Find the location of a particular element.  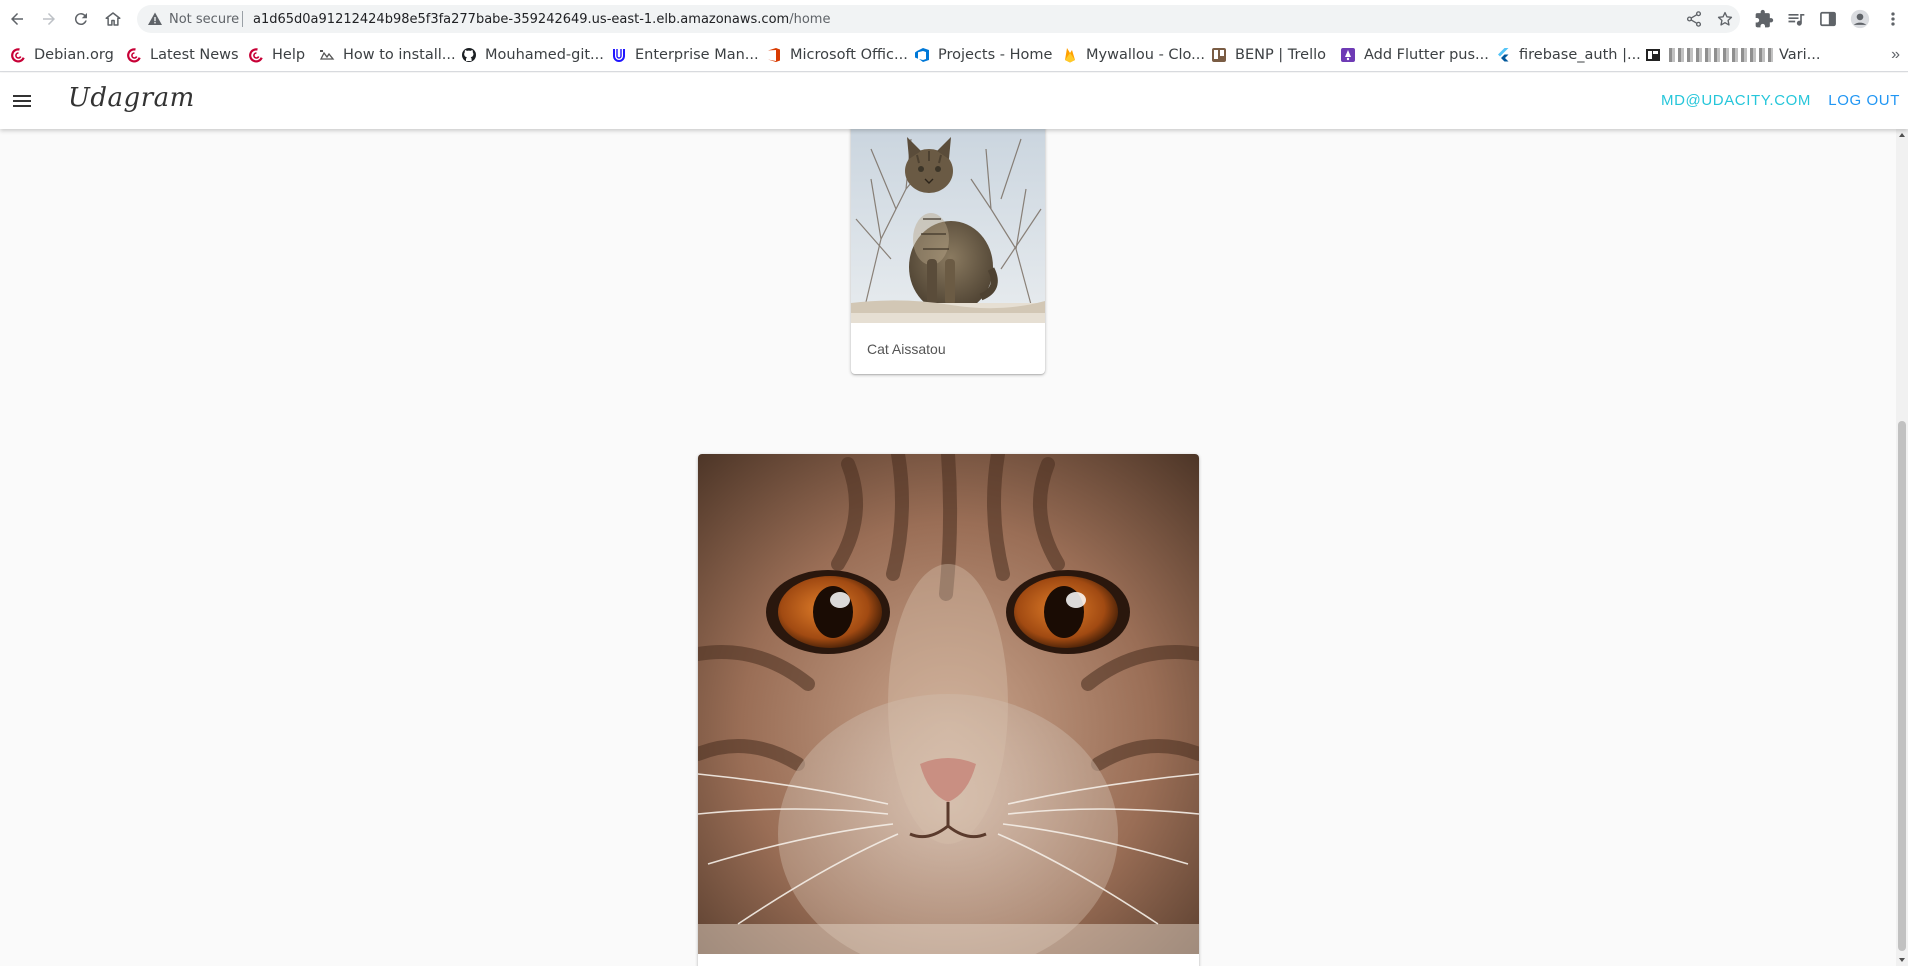

office-icon is located at coordinates (774, 55).